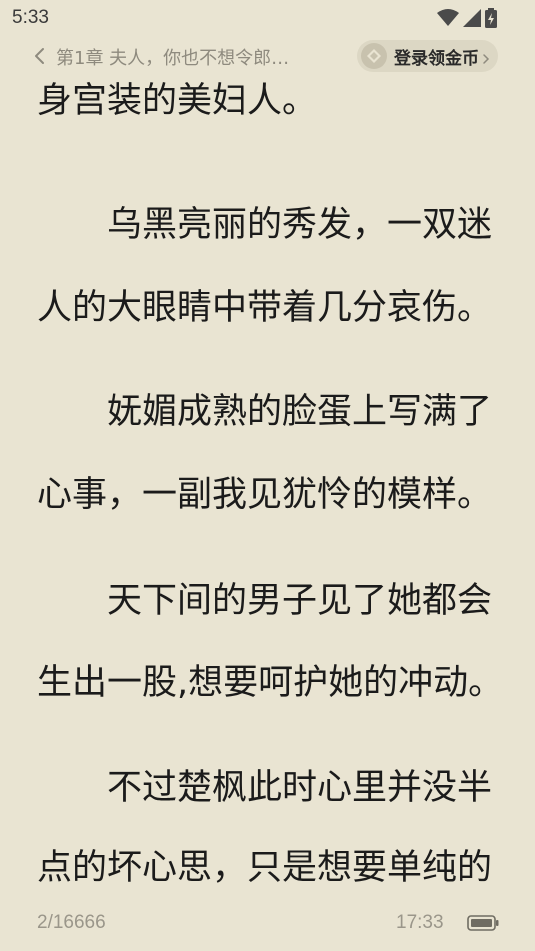 Image resolution: width=535 pixels, height=951 pixels. I want to click on status-icons, so click(467, 18).